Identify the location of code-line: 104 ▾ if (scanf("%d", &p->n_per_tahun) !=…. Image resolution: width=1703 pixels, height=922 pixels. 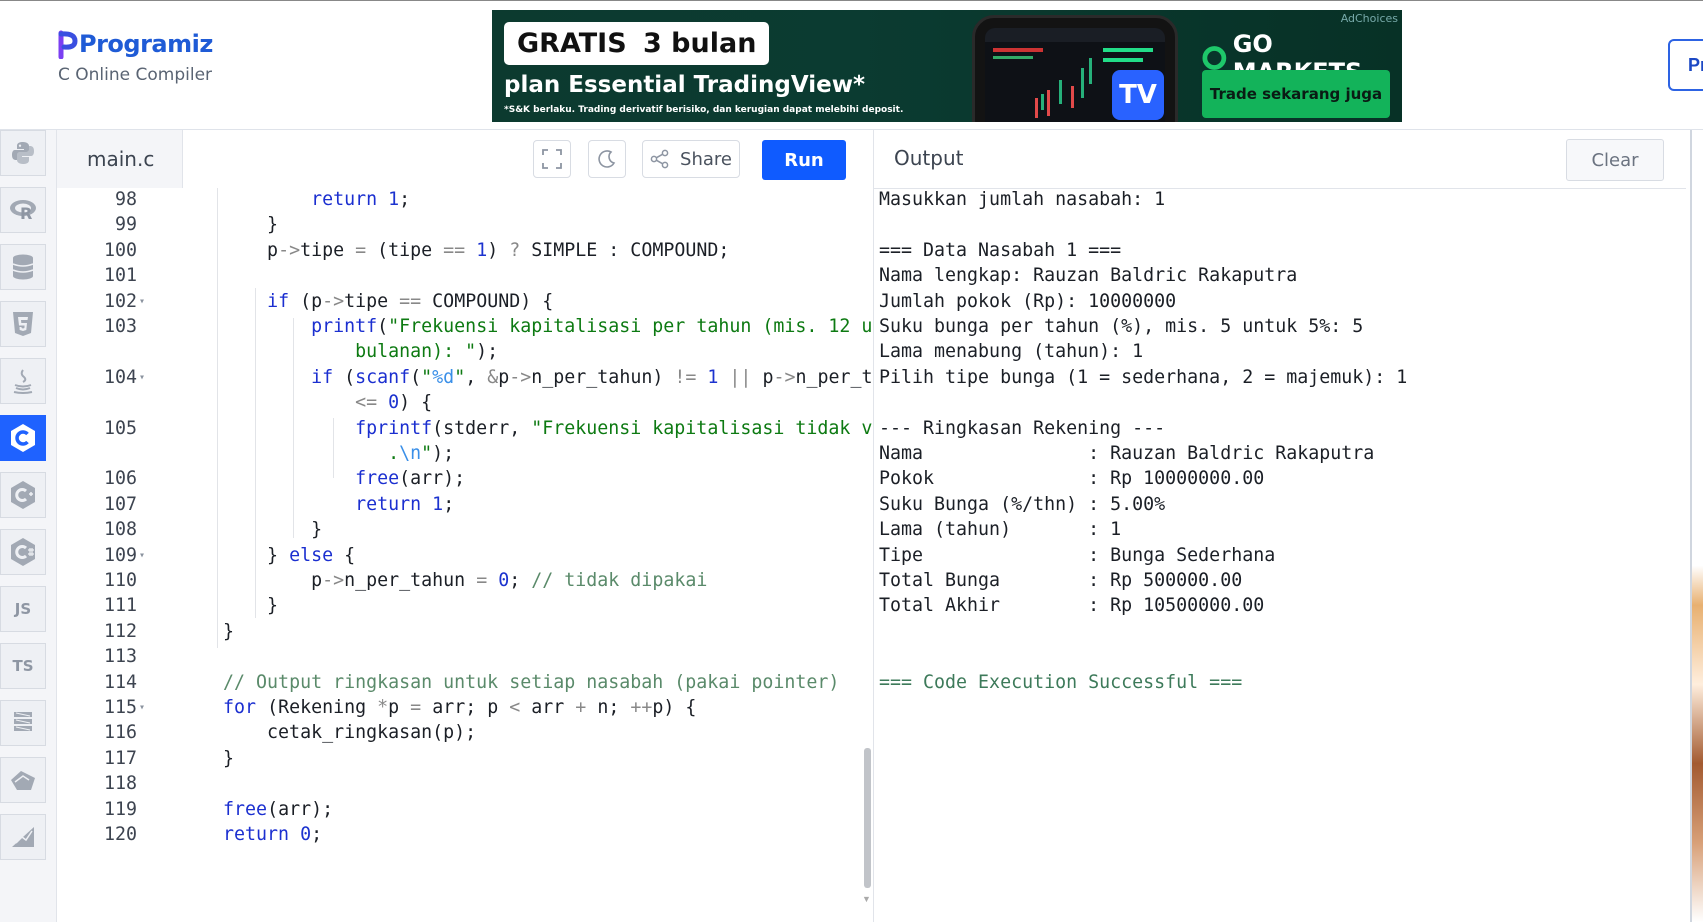
(465, 378).